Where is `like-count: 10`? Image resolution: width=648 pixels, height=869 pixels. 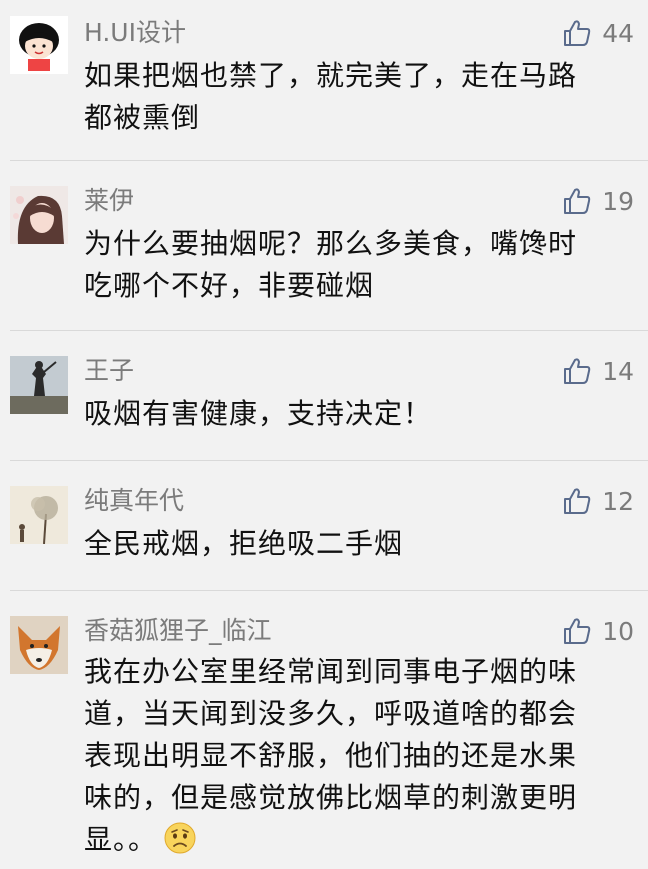 like-count: 10 is located at coordinates (618, 631).